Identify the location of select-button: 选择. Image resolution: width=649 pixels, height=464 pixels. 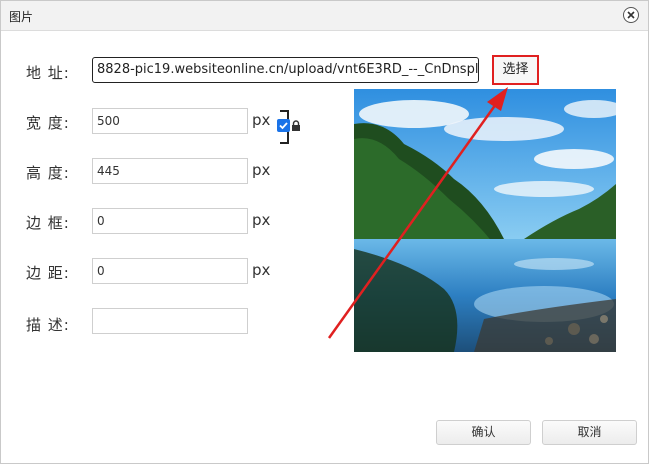
(515, 70).